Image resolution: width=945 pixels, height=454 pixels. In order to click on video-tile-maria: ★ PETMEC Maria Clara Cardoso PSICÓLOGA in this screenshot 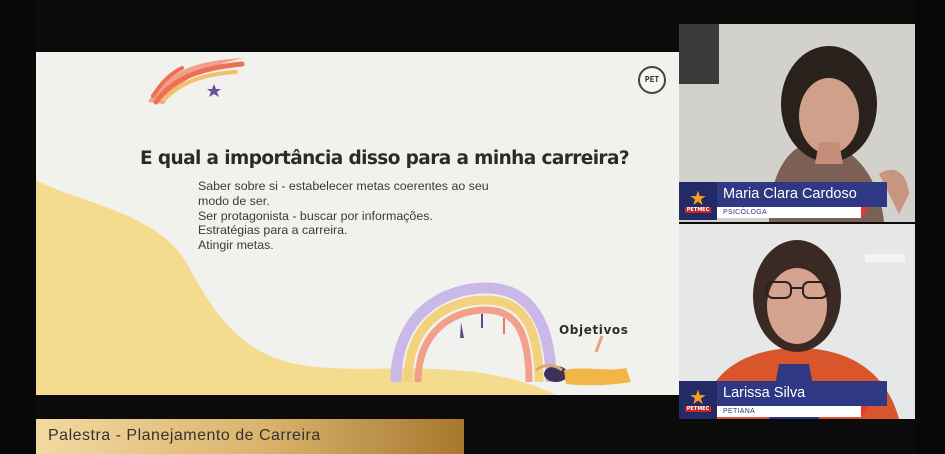, I will do `click(797, 123)`.